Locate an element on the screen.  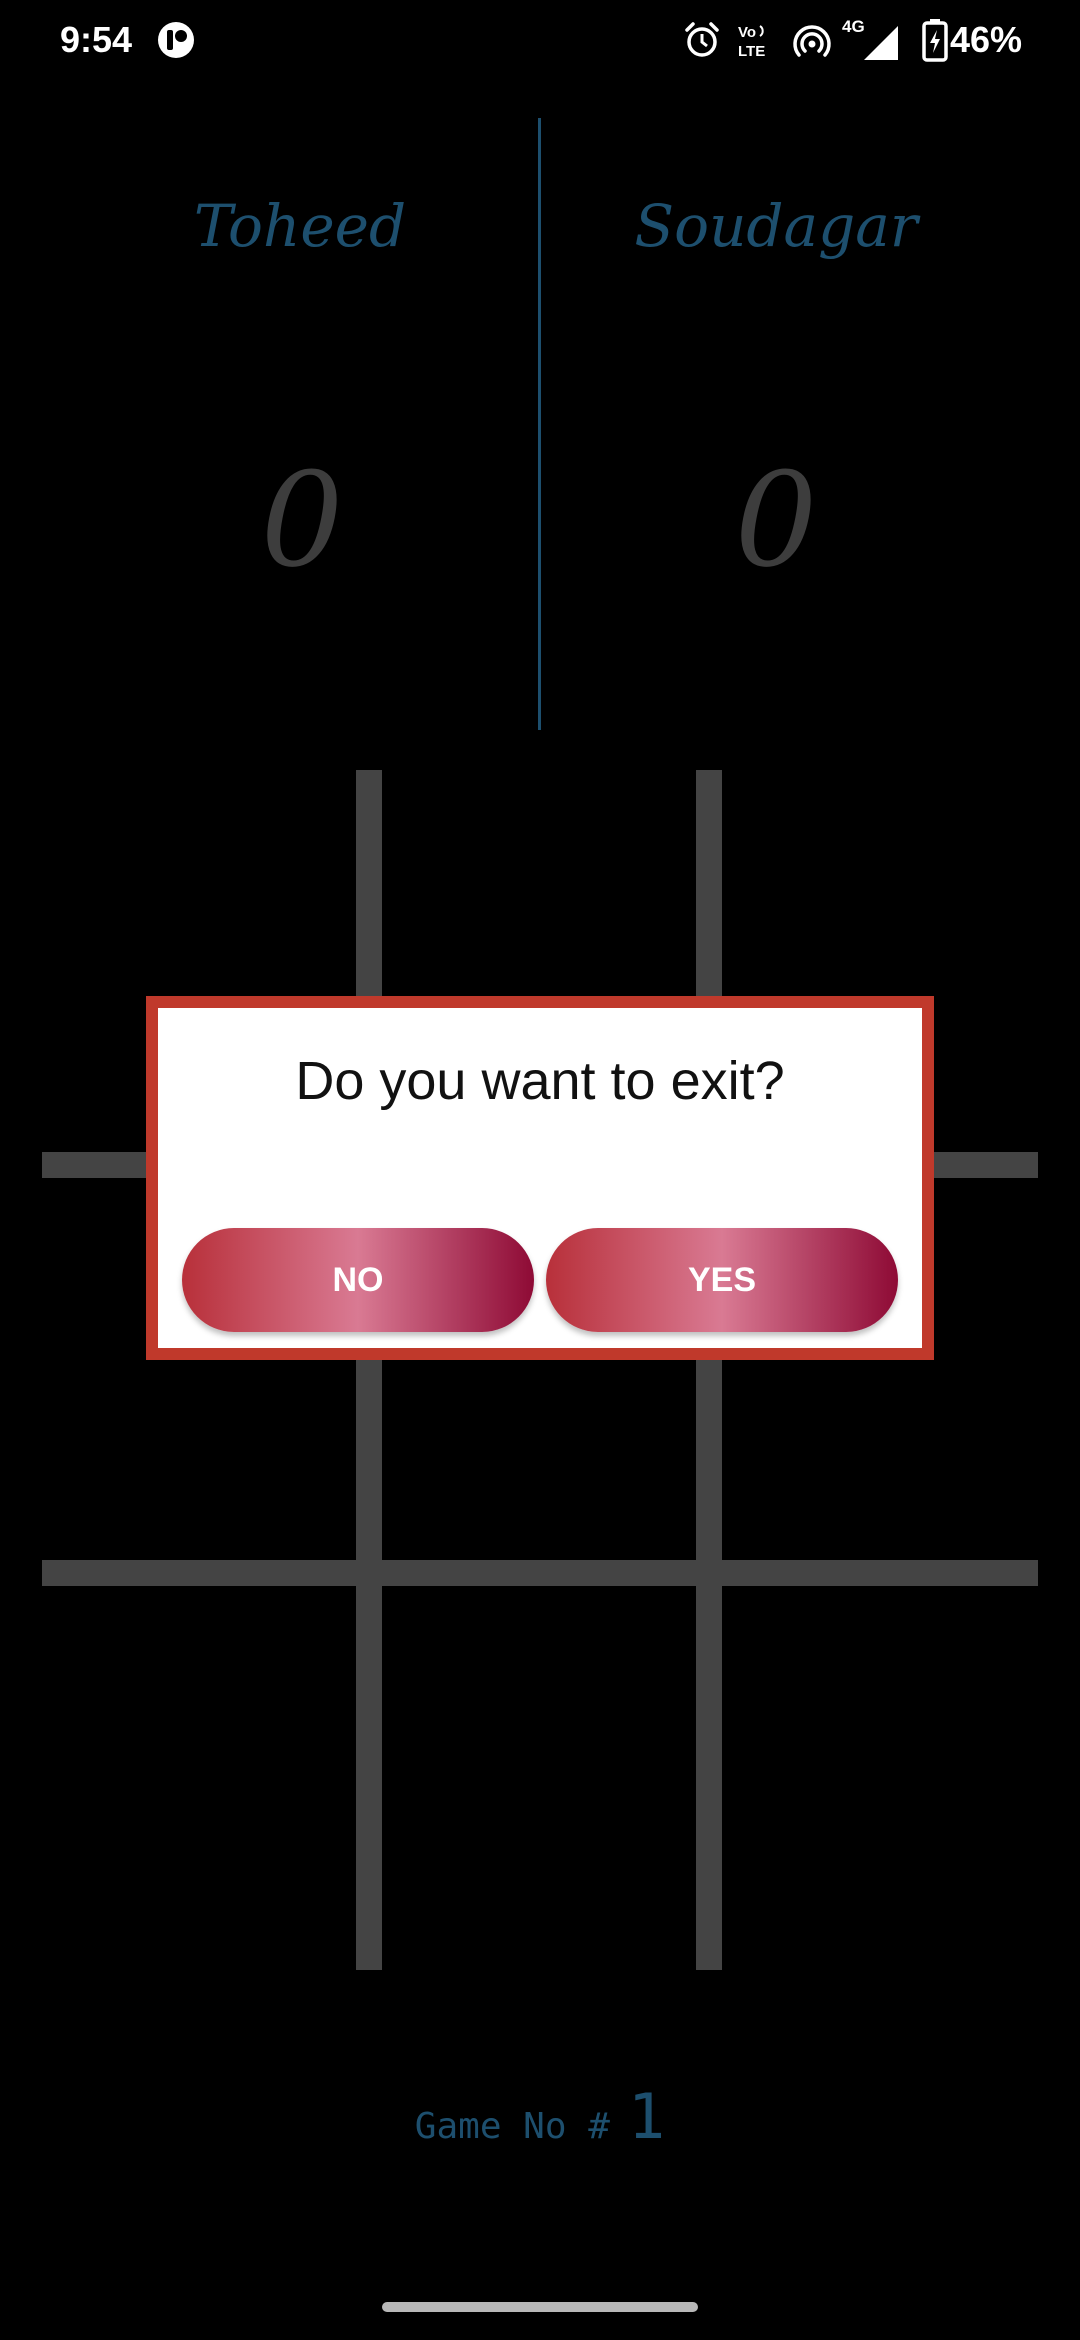
alarm-icon is located at coordinates (702, 39).